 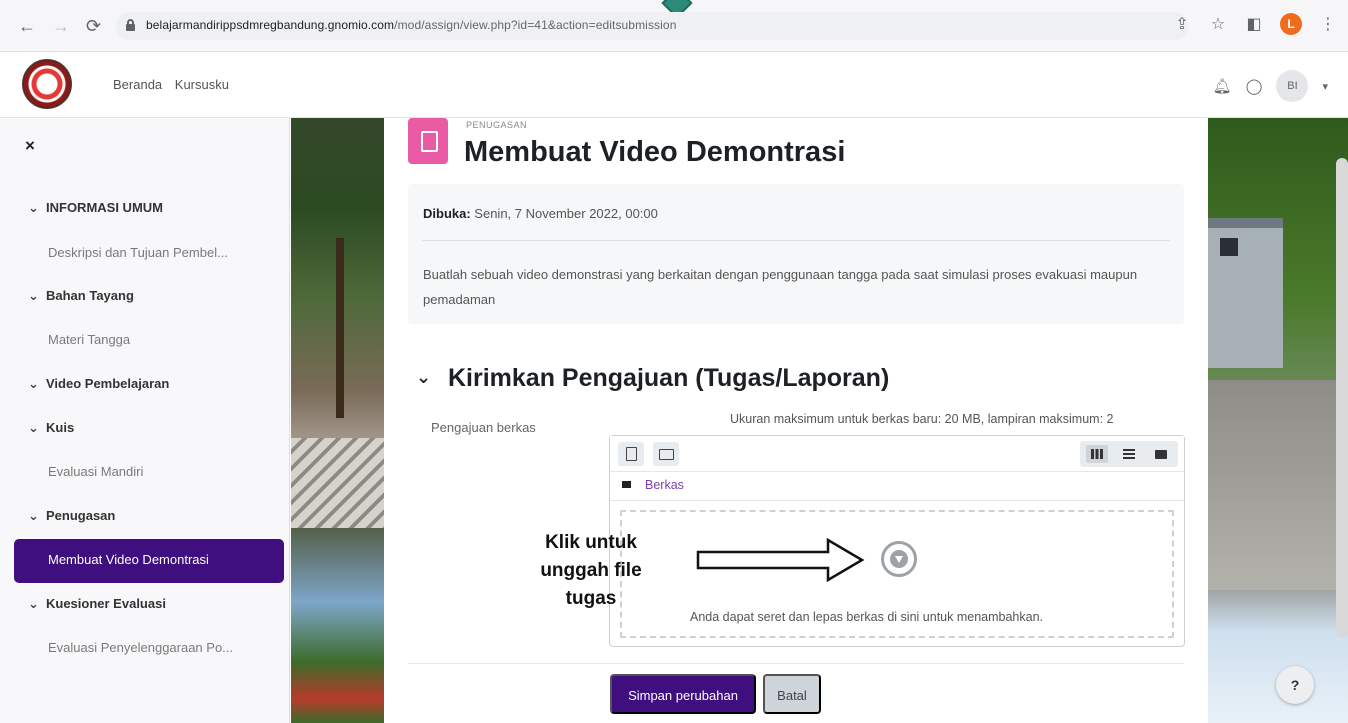 I want to click on bell-icon: 🔔︎, so click(x=1222, y=86).